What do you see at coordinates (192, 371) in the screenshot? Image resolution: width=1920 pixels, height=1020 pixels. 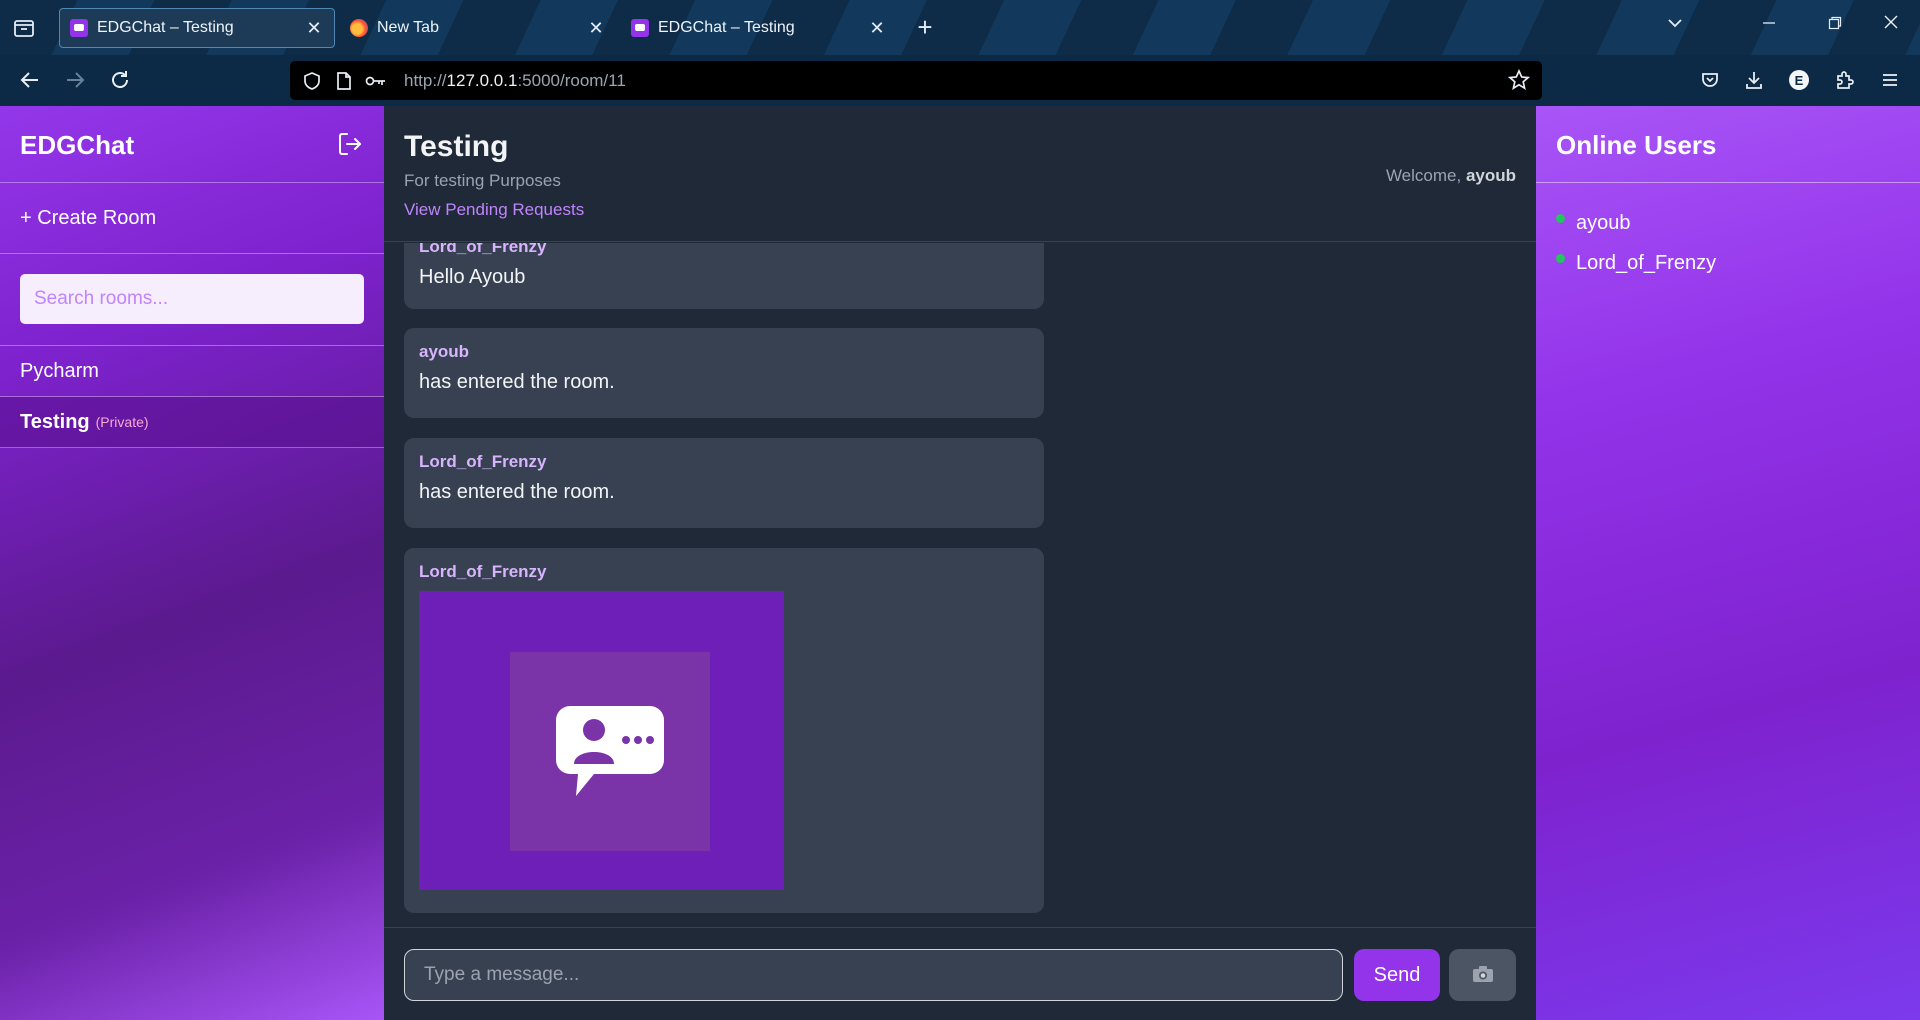 I see `room-item-pycharm: Pycharm` at bounding box center [192, 371].